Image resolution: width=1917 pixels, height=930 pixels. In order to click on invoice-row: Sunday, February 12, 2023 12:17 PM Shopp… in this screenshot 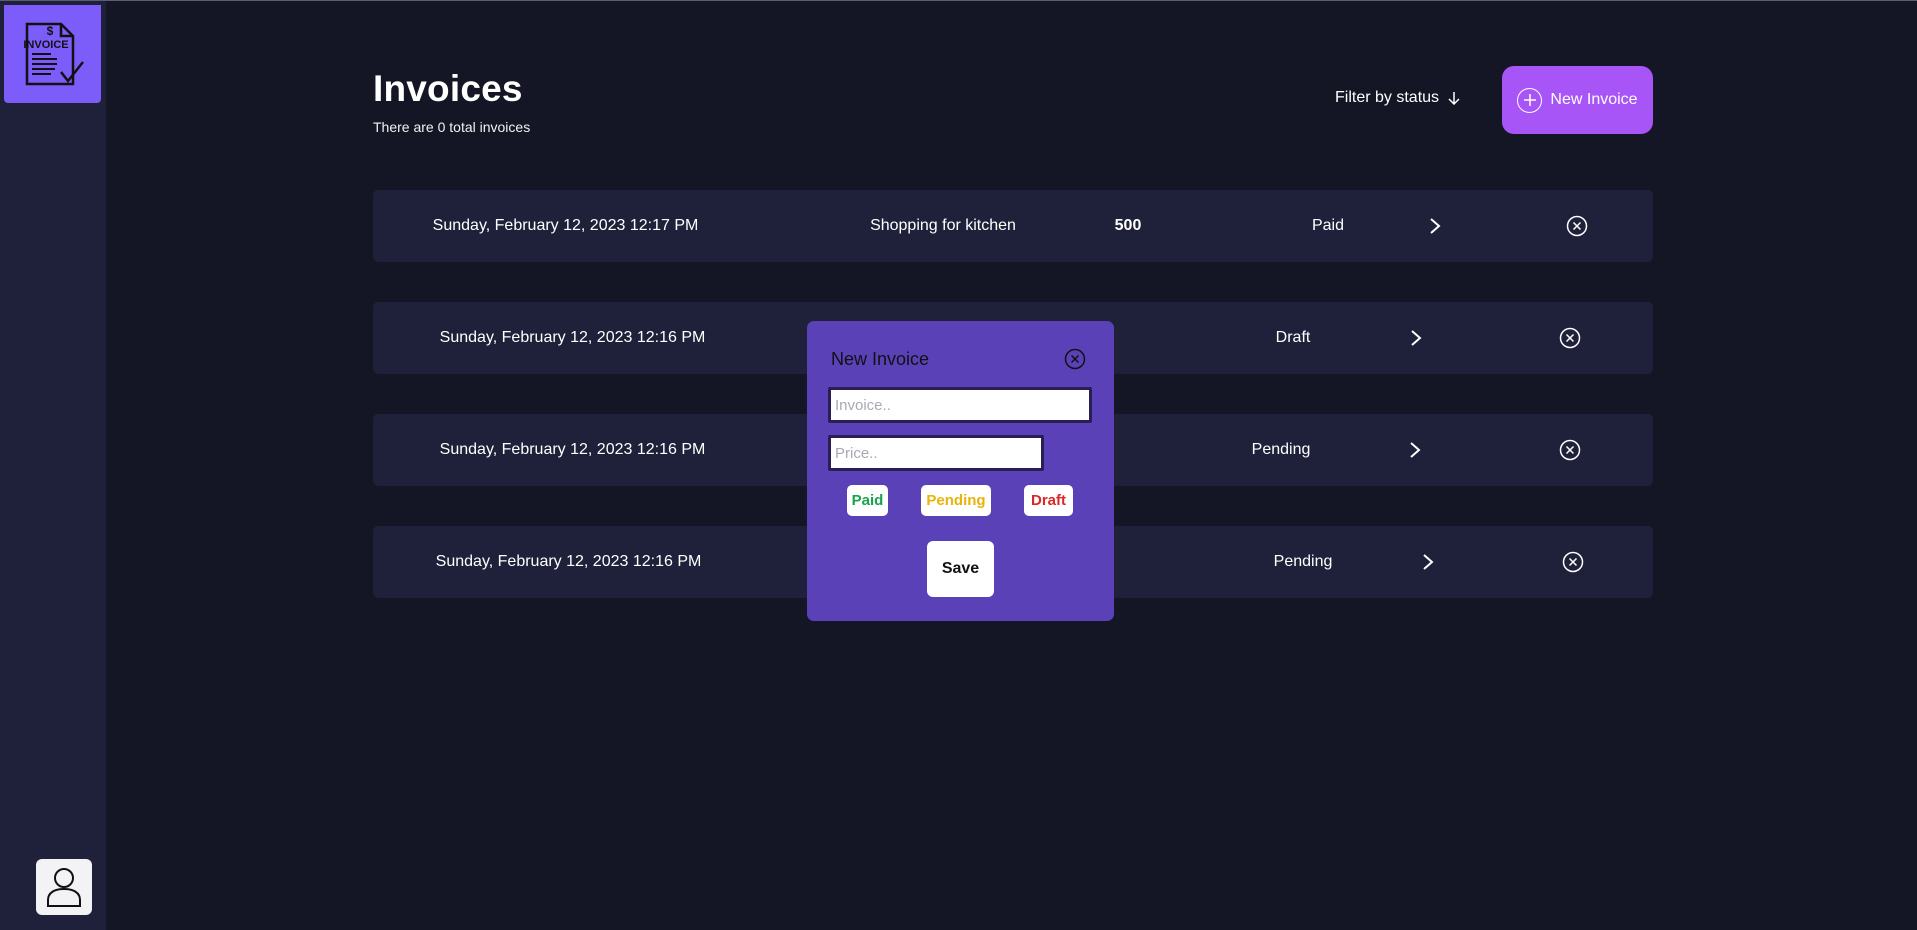, I will do `click(1013, 226)`.